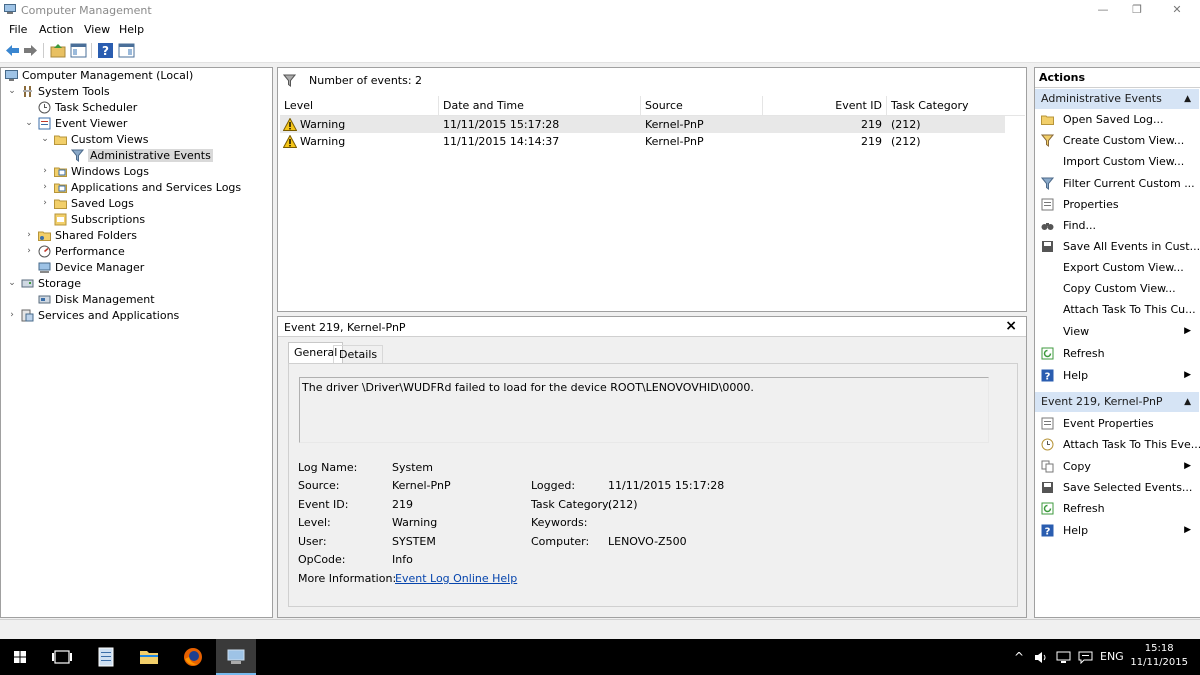 The image size is (1200, 675). I want to click on tree-item-performance: Performance, so click(81, 251).